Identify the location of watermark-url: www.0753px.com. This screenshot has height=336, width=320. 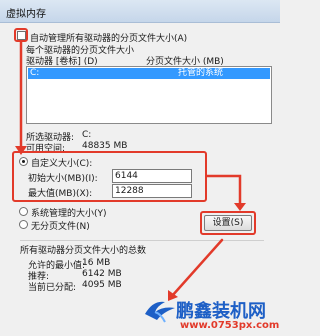
(230, 325).